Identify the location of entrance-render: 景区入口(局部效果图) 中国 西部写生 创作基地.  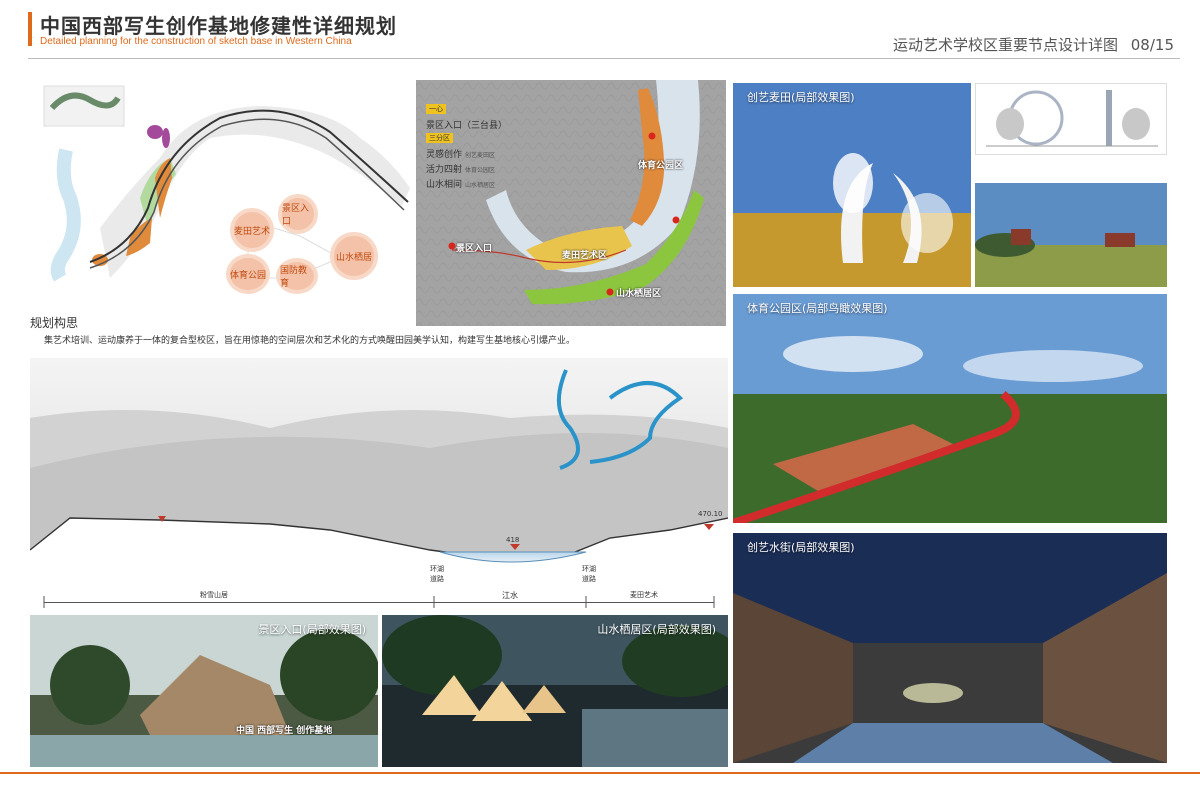
(204, 691).